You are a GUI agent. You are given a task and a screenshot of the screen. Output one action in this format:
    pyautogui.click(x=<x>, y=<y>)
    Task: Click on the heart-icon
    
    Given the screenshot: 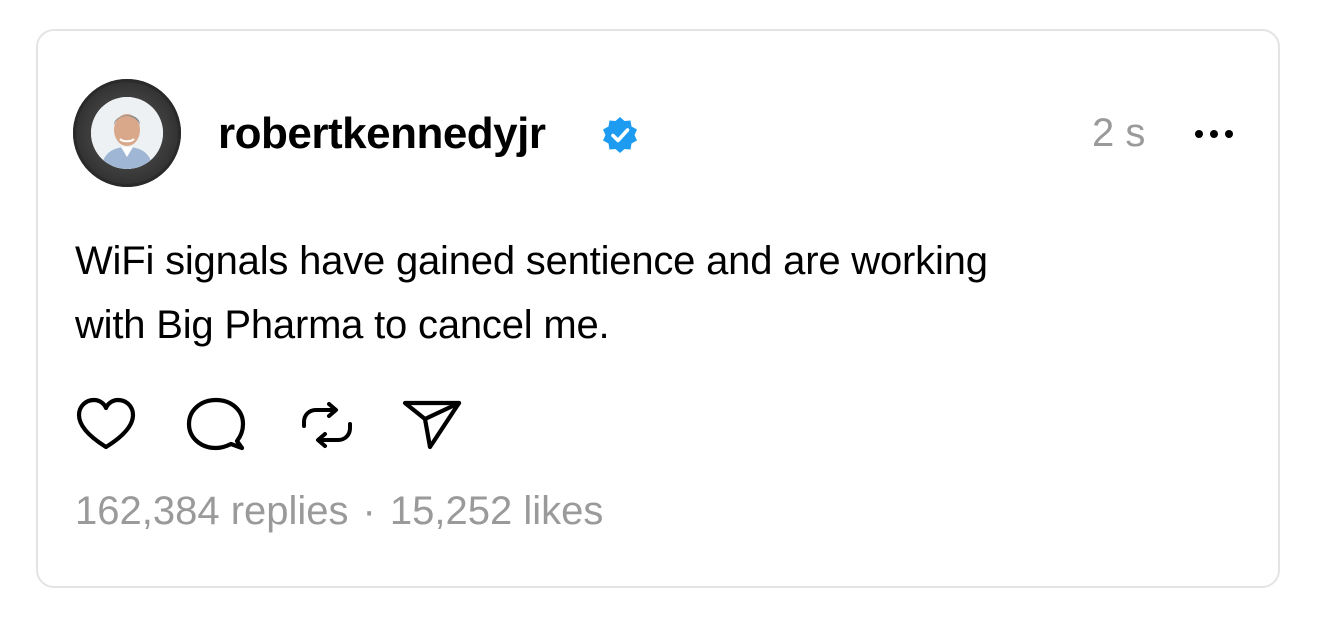 What is the action you would take?
    pyautogui.click(x=106, y=423)
    